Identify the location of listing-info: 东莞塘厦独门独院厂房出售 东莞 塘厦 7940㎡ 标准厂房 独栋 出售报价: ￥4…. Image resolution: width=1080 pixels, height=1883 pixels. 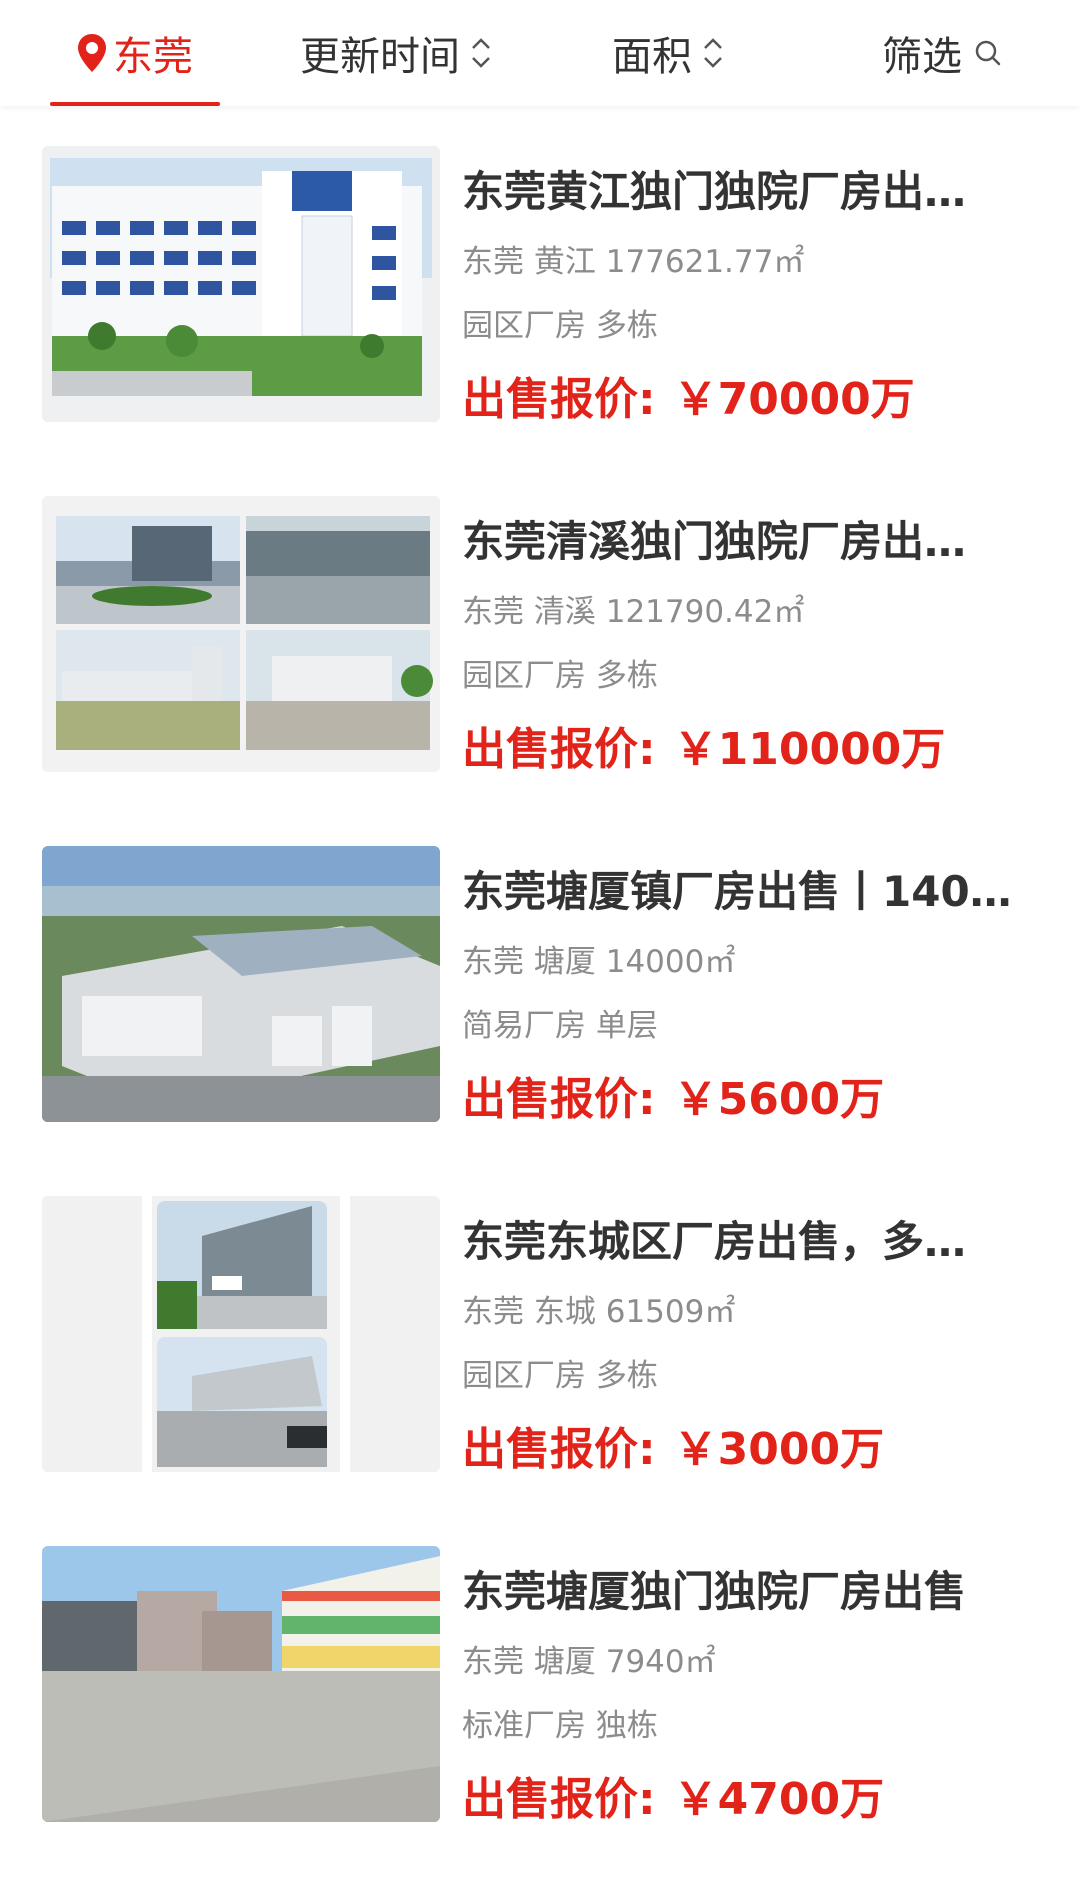
(771, 1685).